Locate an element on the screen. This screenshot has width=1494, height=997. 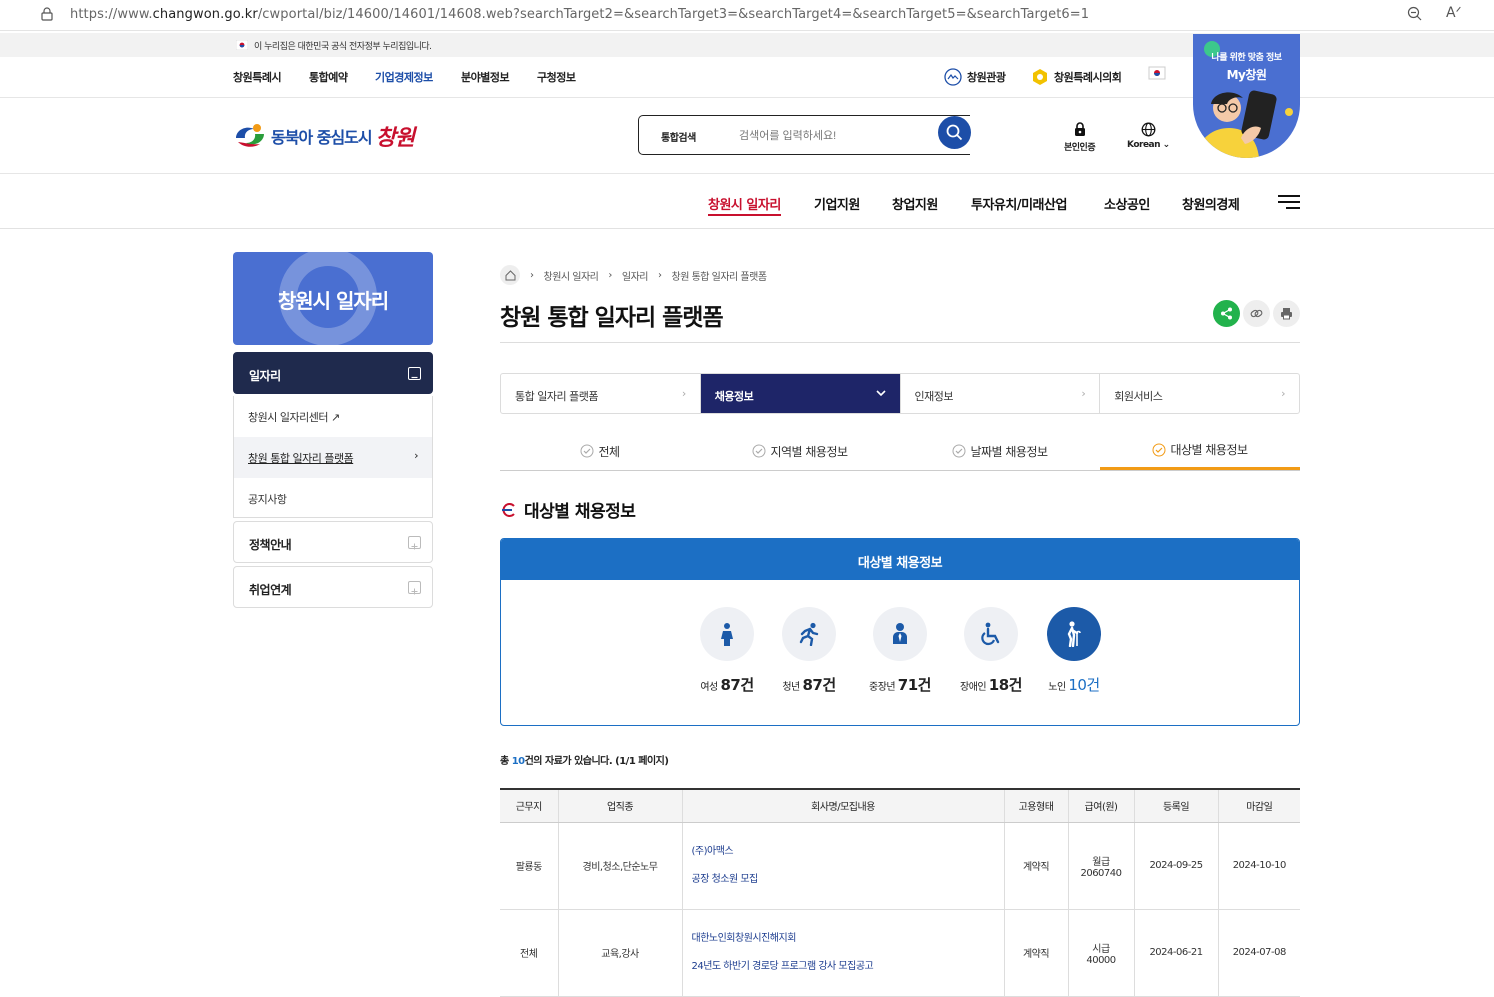
util-link-business-info: 기업경제정보 is located at coordinates (404, 77).